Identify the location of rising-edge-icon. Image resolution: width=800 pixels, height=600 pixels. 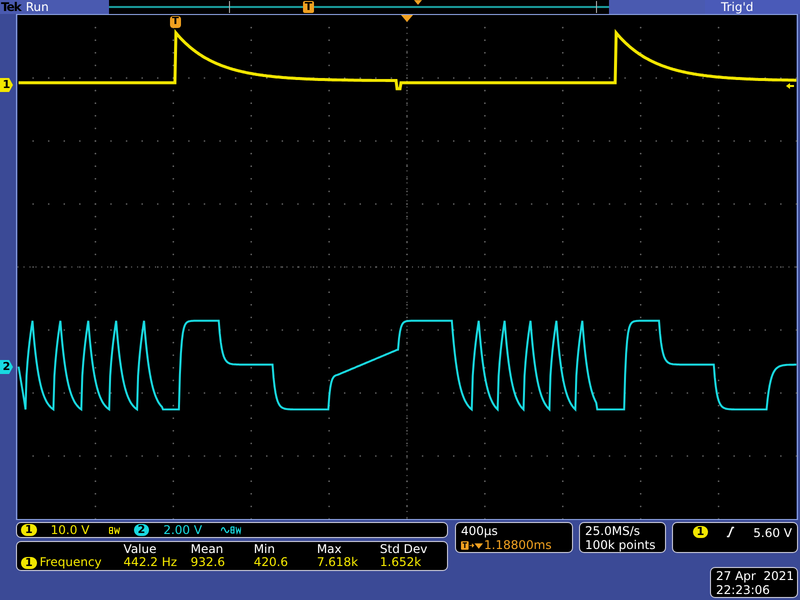
(731, 532).